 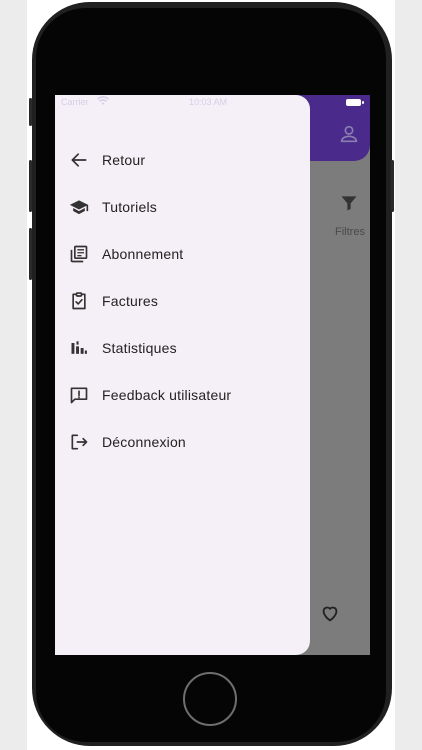 I want to click on menu-label-retour: Retour, so click(x=124, y=160).